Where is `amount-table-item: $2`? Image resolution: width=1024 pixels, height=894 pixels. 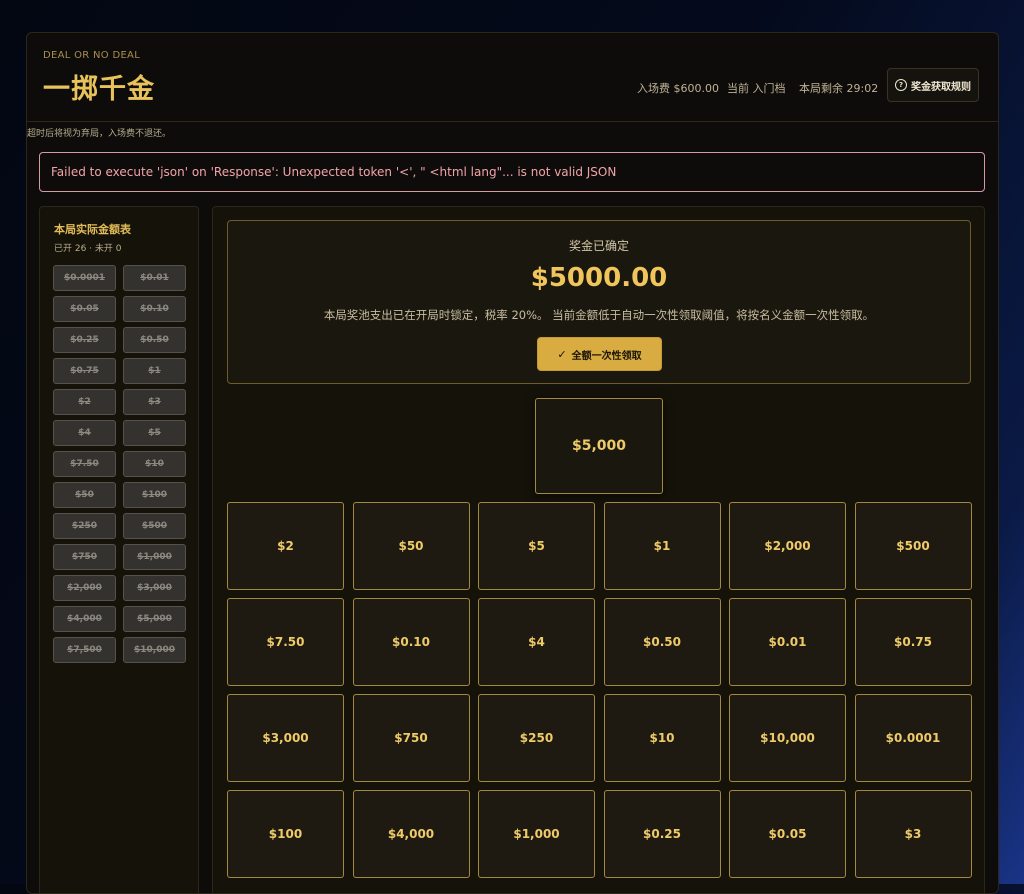 amount-table-item: $2 is located at coordinates (84, 402).